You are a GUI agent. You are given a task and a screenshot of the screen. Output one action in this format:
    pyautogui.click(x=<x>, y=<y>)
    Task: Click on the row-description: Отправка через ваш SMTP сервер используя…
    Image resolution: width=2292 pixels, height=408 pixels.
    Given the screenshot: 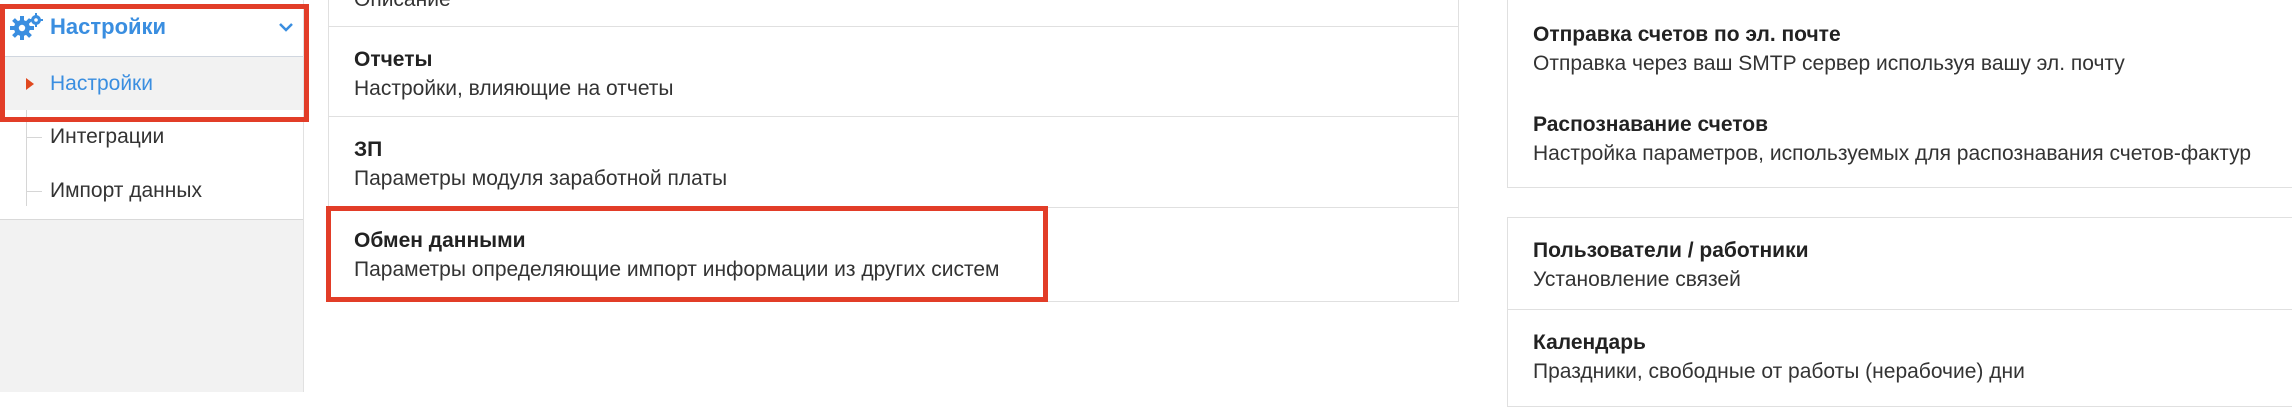 What is the action you would take?
    pyautogui.click(x=1829, y=63)
    